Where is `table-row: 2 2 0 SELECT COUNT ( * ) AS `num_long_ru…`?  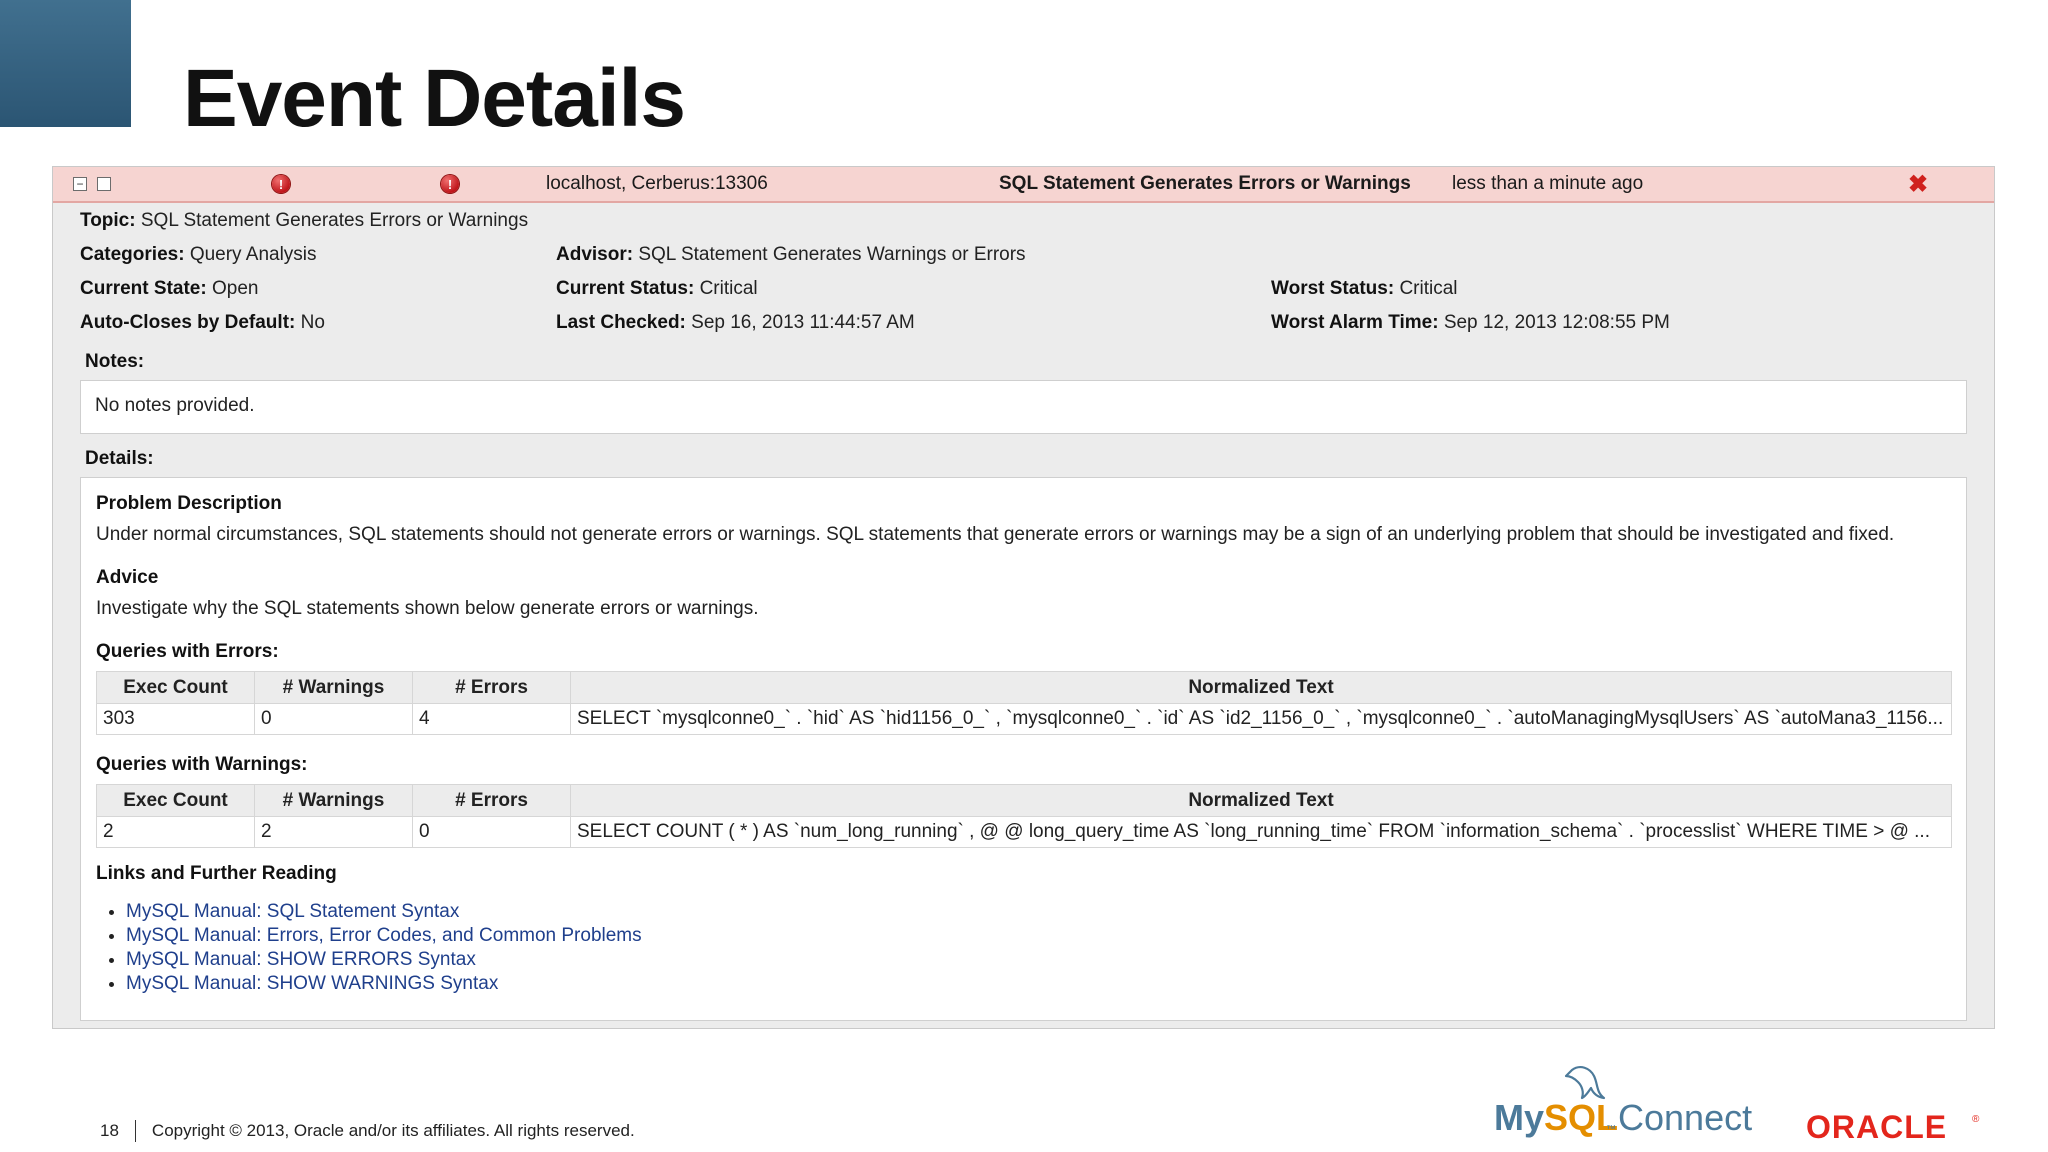 table-row: 2 2 0 SELECT COUNT ( * ) AS `num_long_ru… is located at coordinates (1024, 832).